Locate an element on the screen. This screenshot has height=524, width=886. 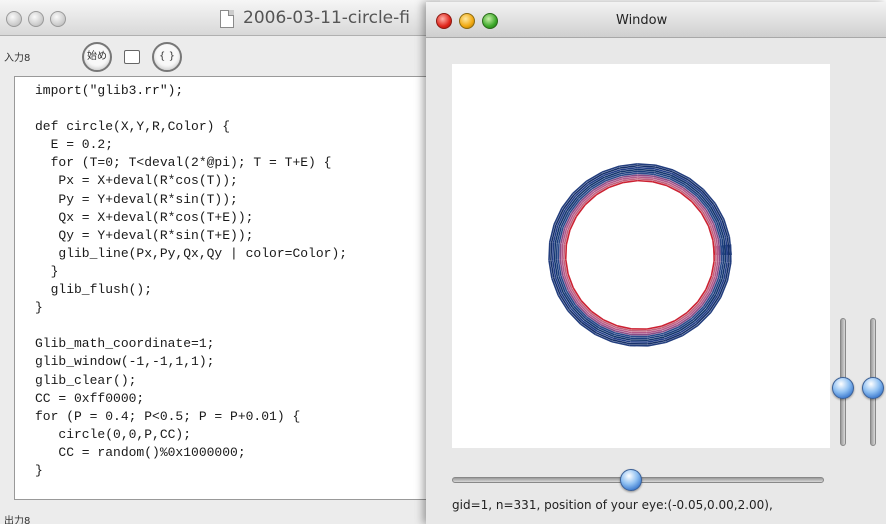
code-line: for (T=0; T<deval(2*@pi); T = T+E) { is located at coordinates (183, 163).